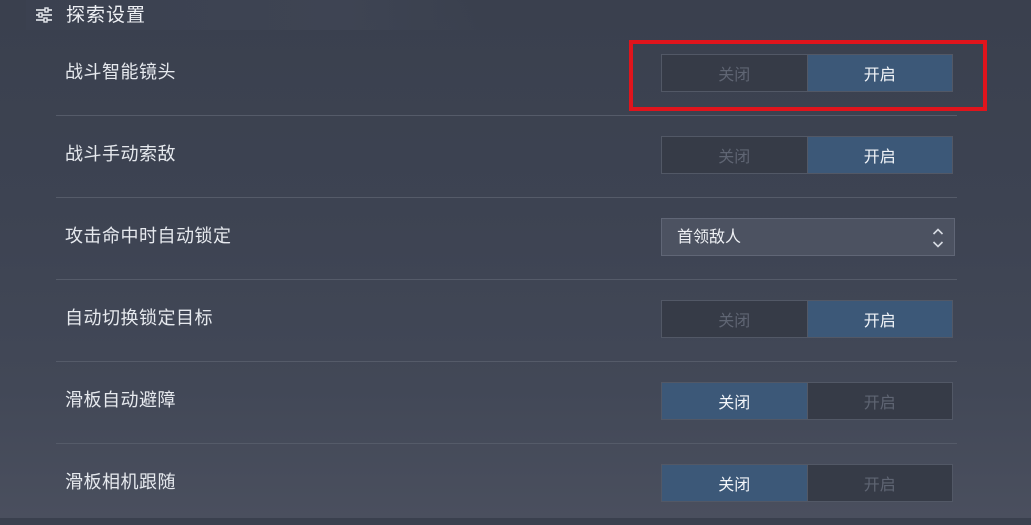 This screenshot has height=525, width=1031. What do you see at coordinates (139, 318) in the screenshot?
I see `setting-label: 自动切换锁定目标` at bounding box center [139, 318].